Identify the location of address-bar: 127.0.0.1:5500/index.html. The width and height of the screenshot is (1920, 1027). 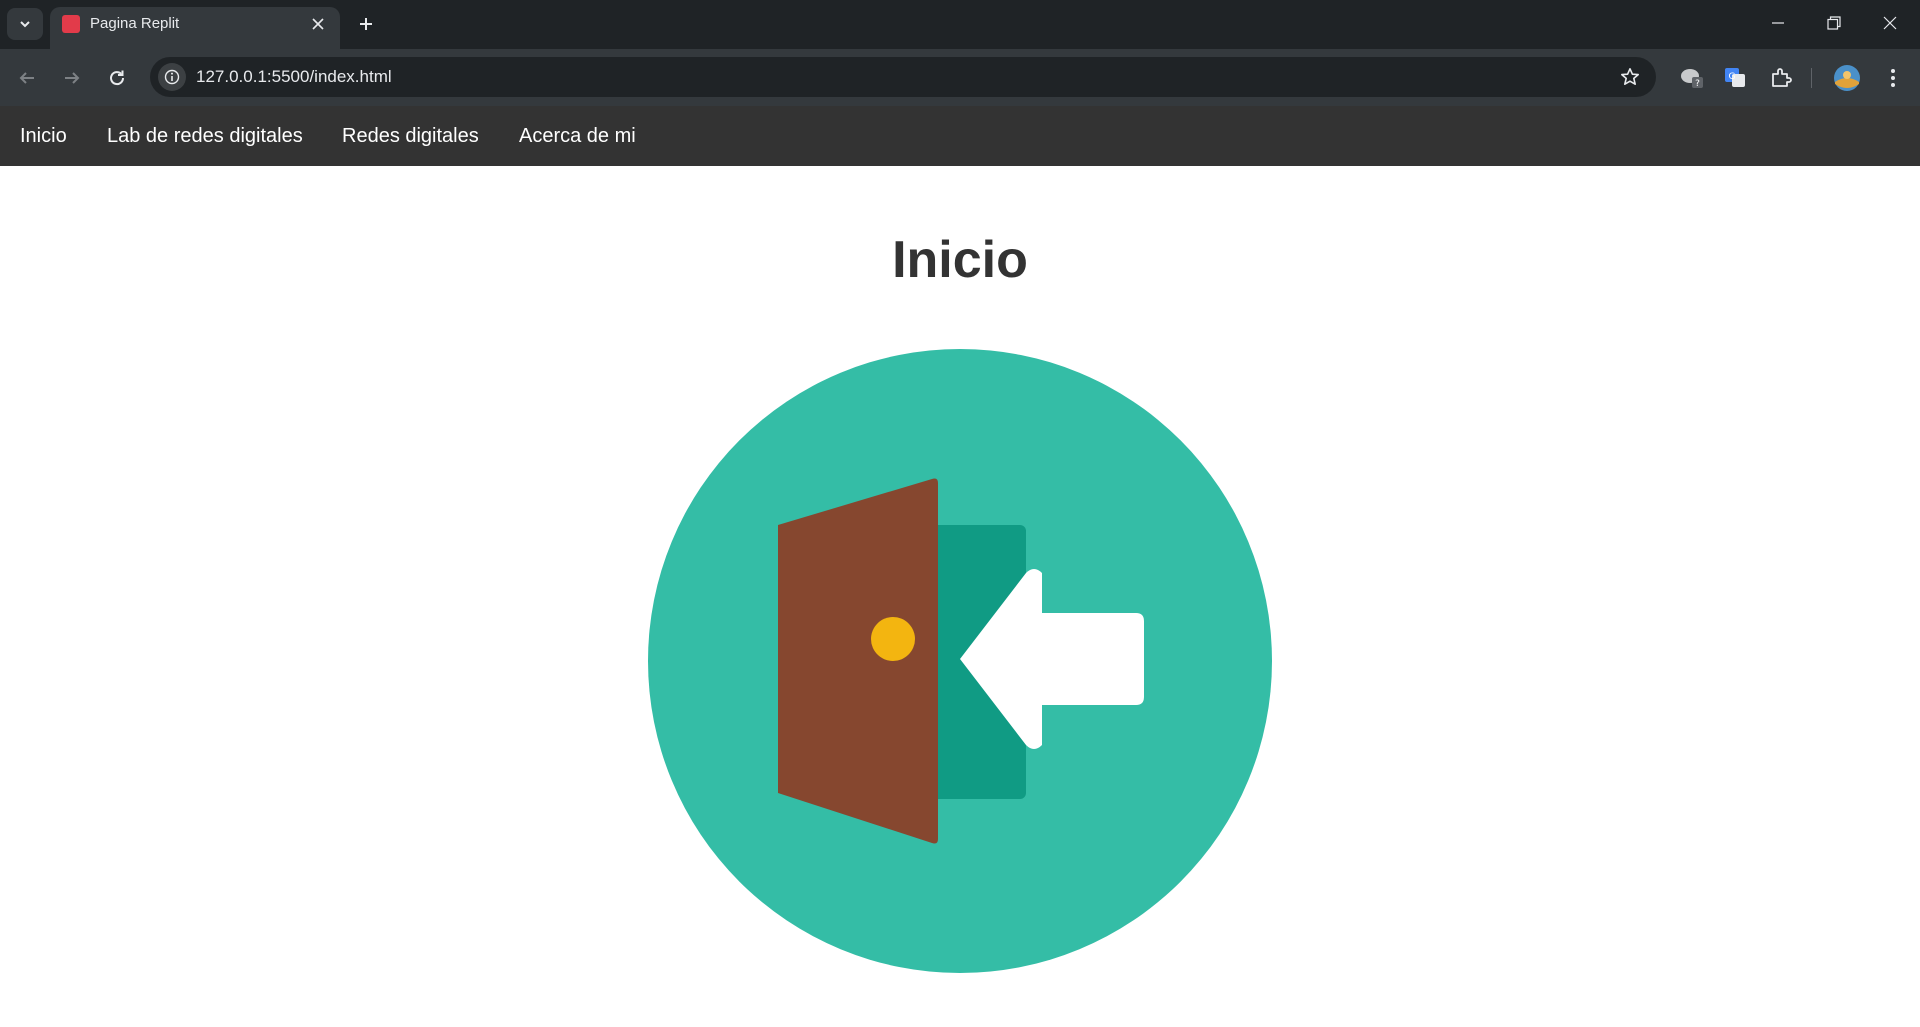
(903, 77).